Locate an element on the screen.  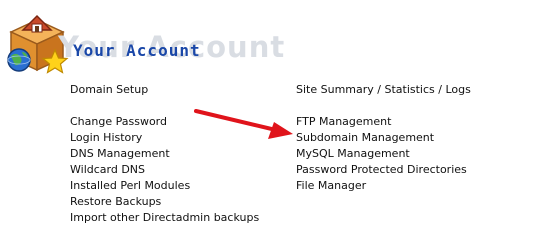
file-manager-link: File Manager is located at coordinates (383, 186).